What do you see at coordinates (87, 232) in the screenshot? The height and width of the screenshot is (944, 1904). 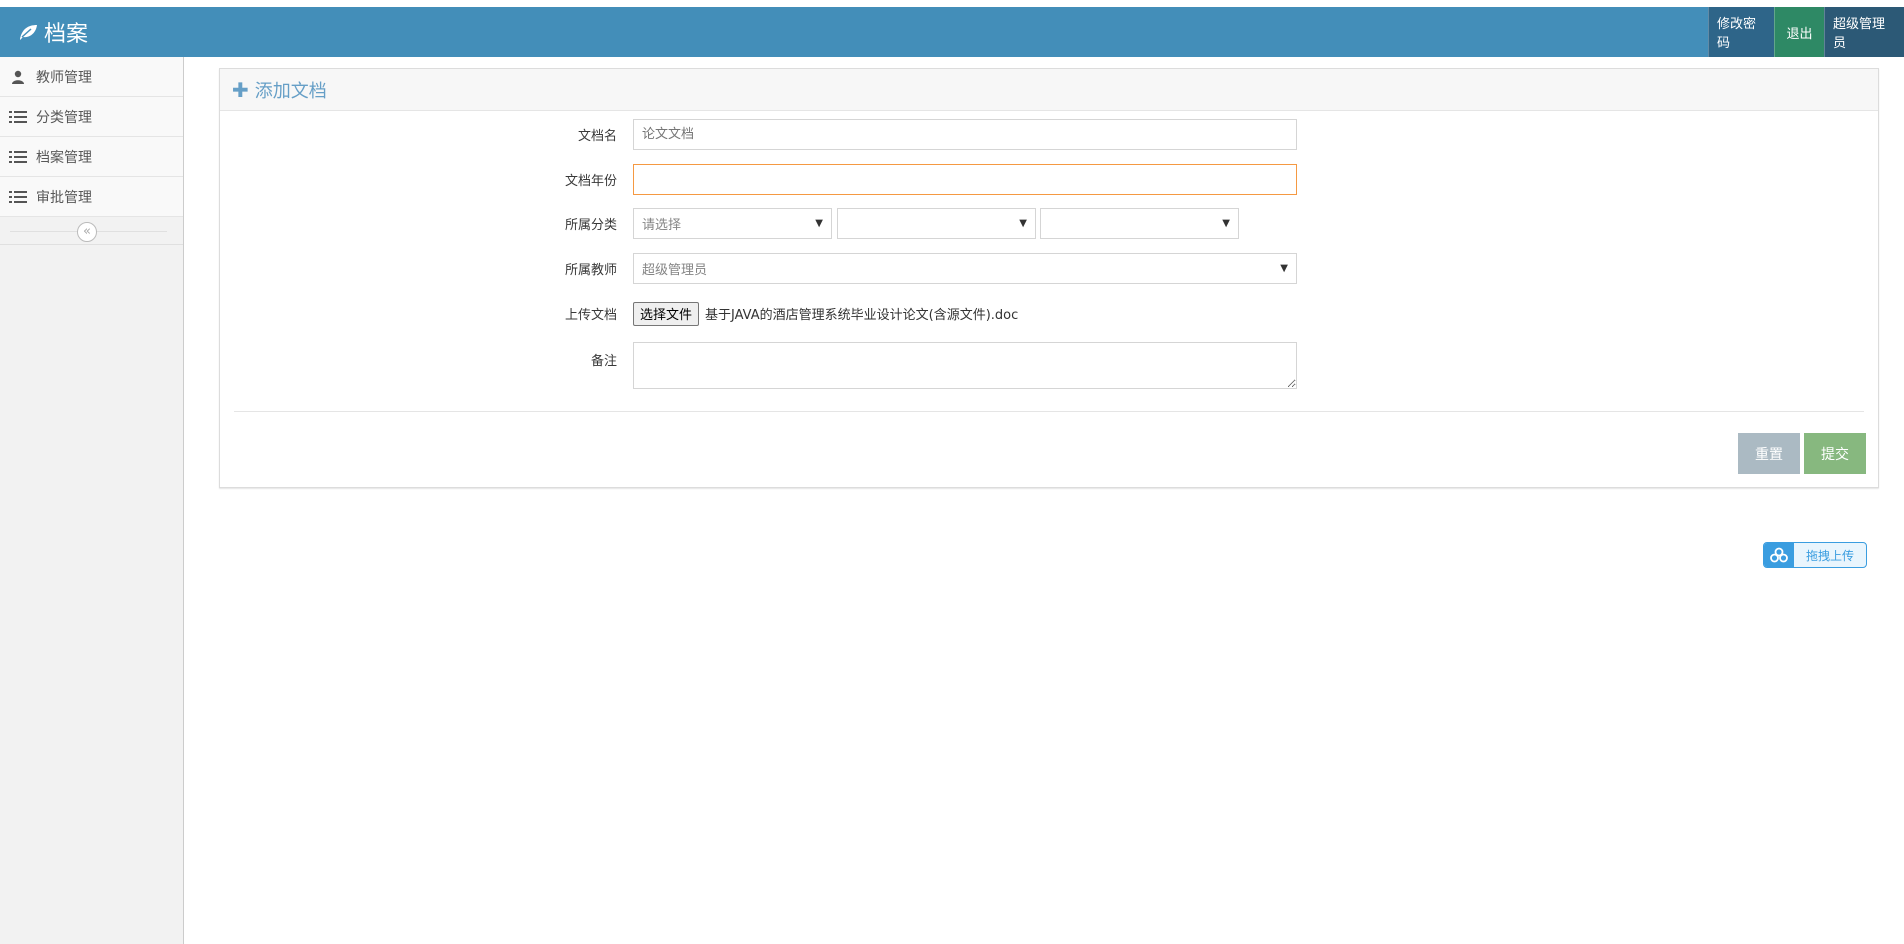 I see `collapse-sidebar-button: «` at bounding box center [87, 232].